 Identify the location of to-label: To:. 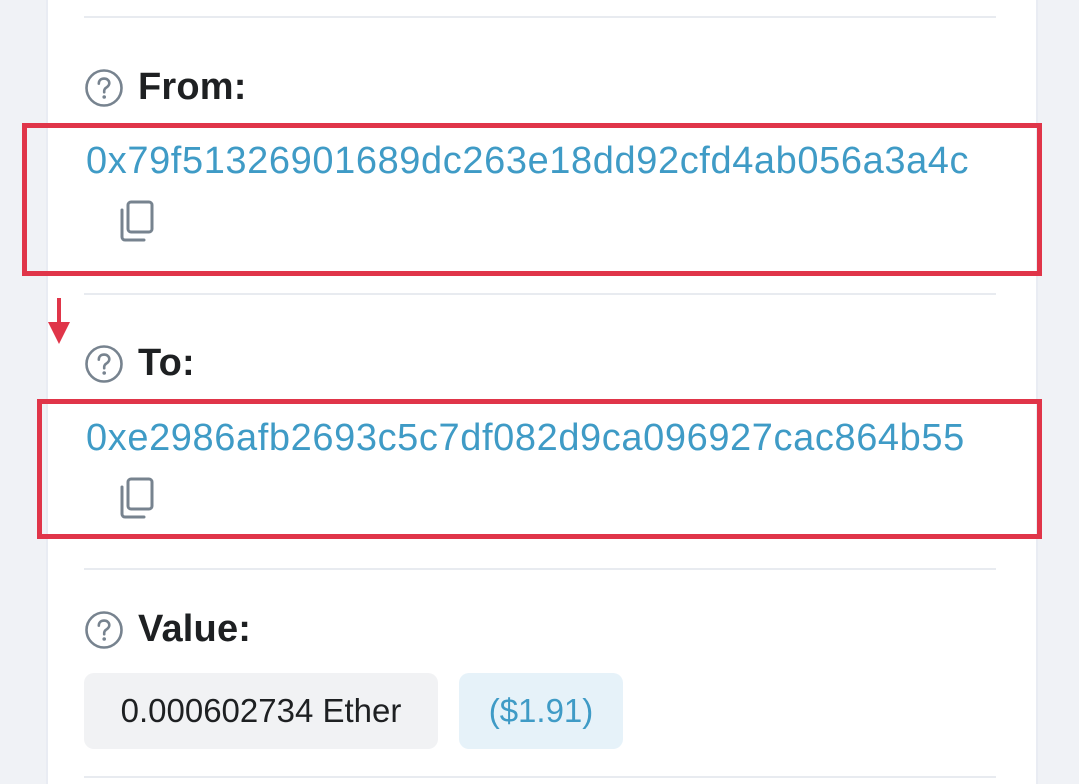
(166, 363).